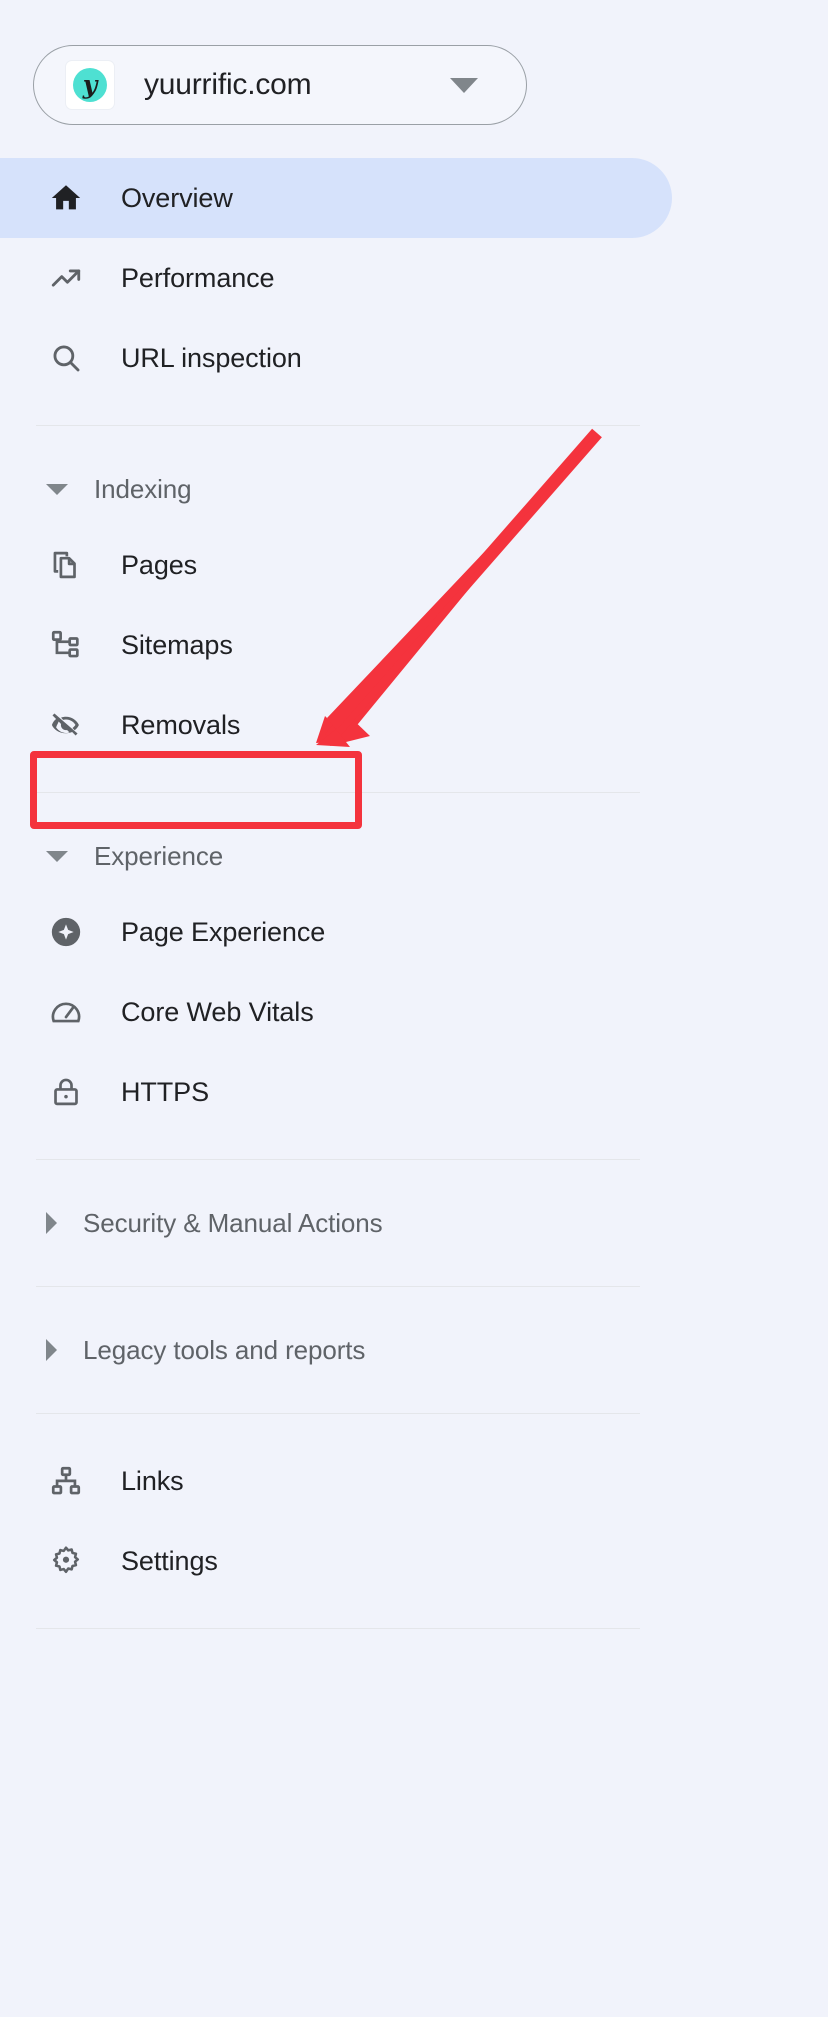  What do you see at coordinates (159, 855) in the screenshot?
I see `section-label: Experience` at bounding box center [159, 855].